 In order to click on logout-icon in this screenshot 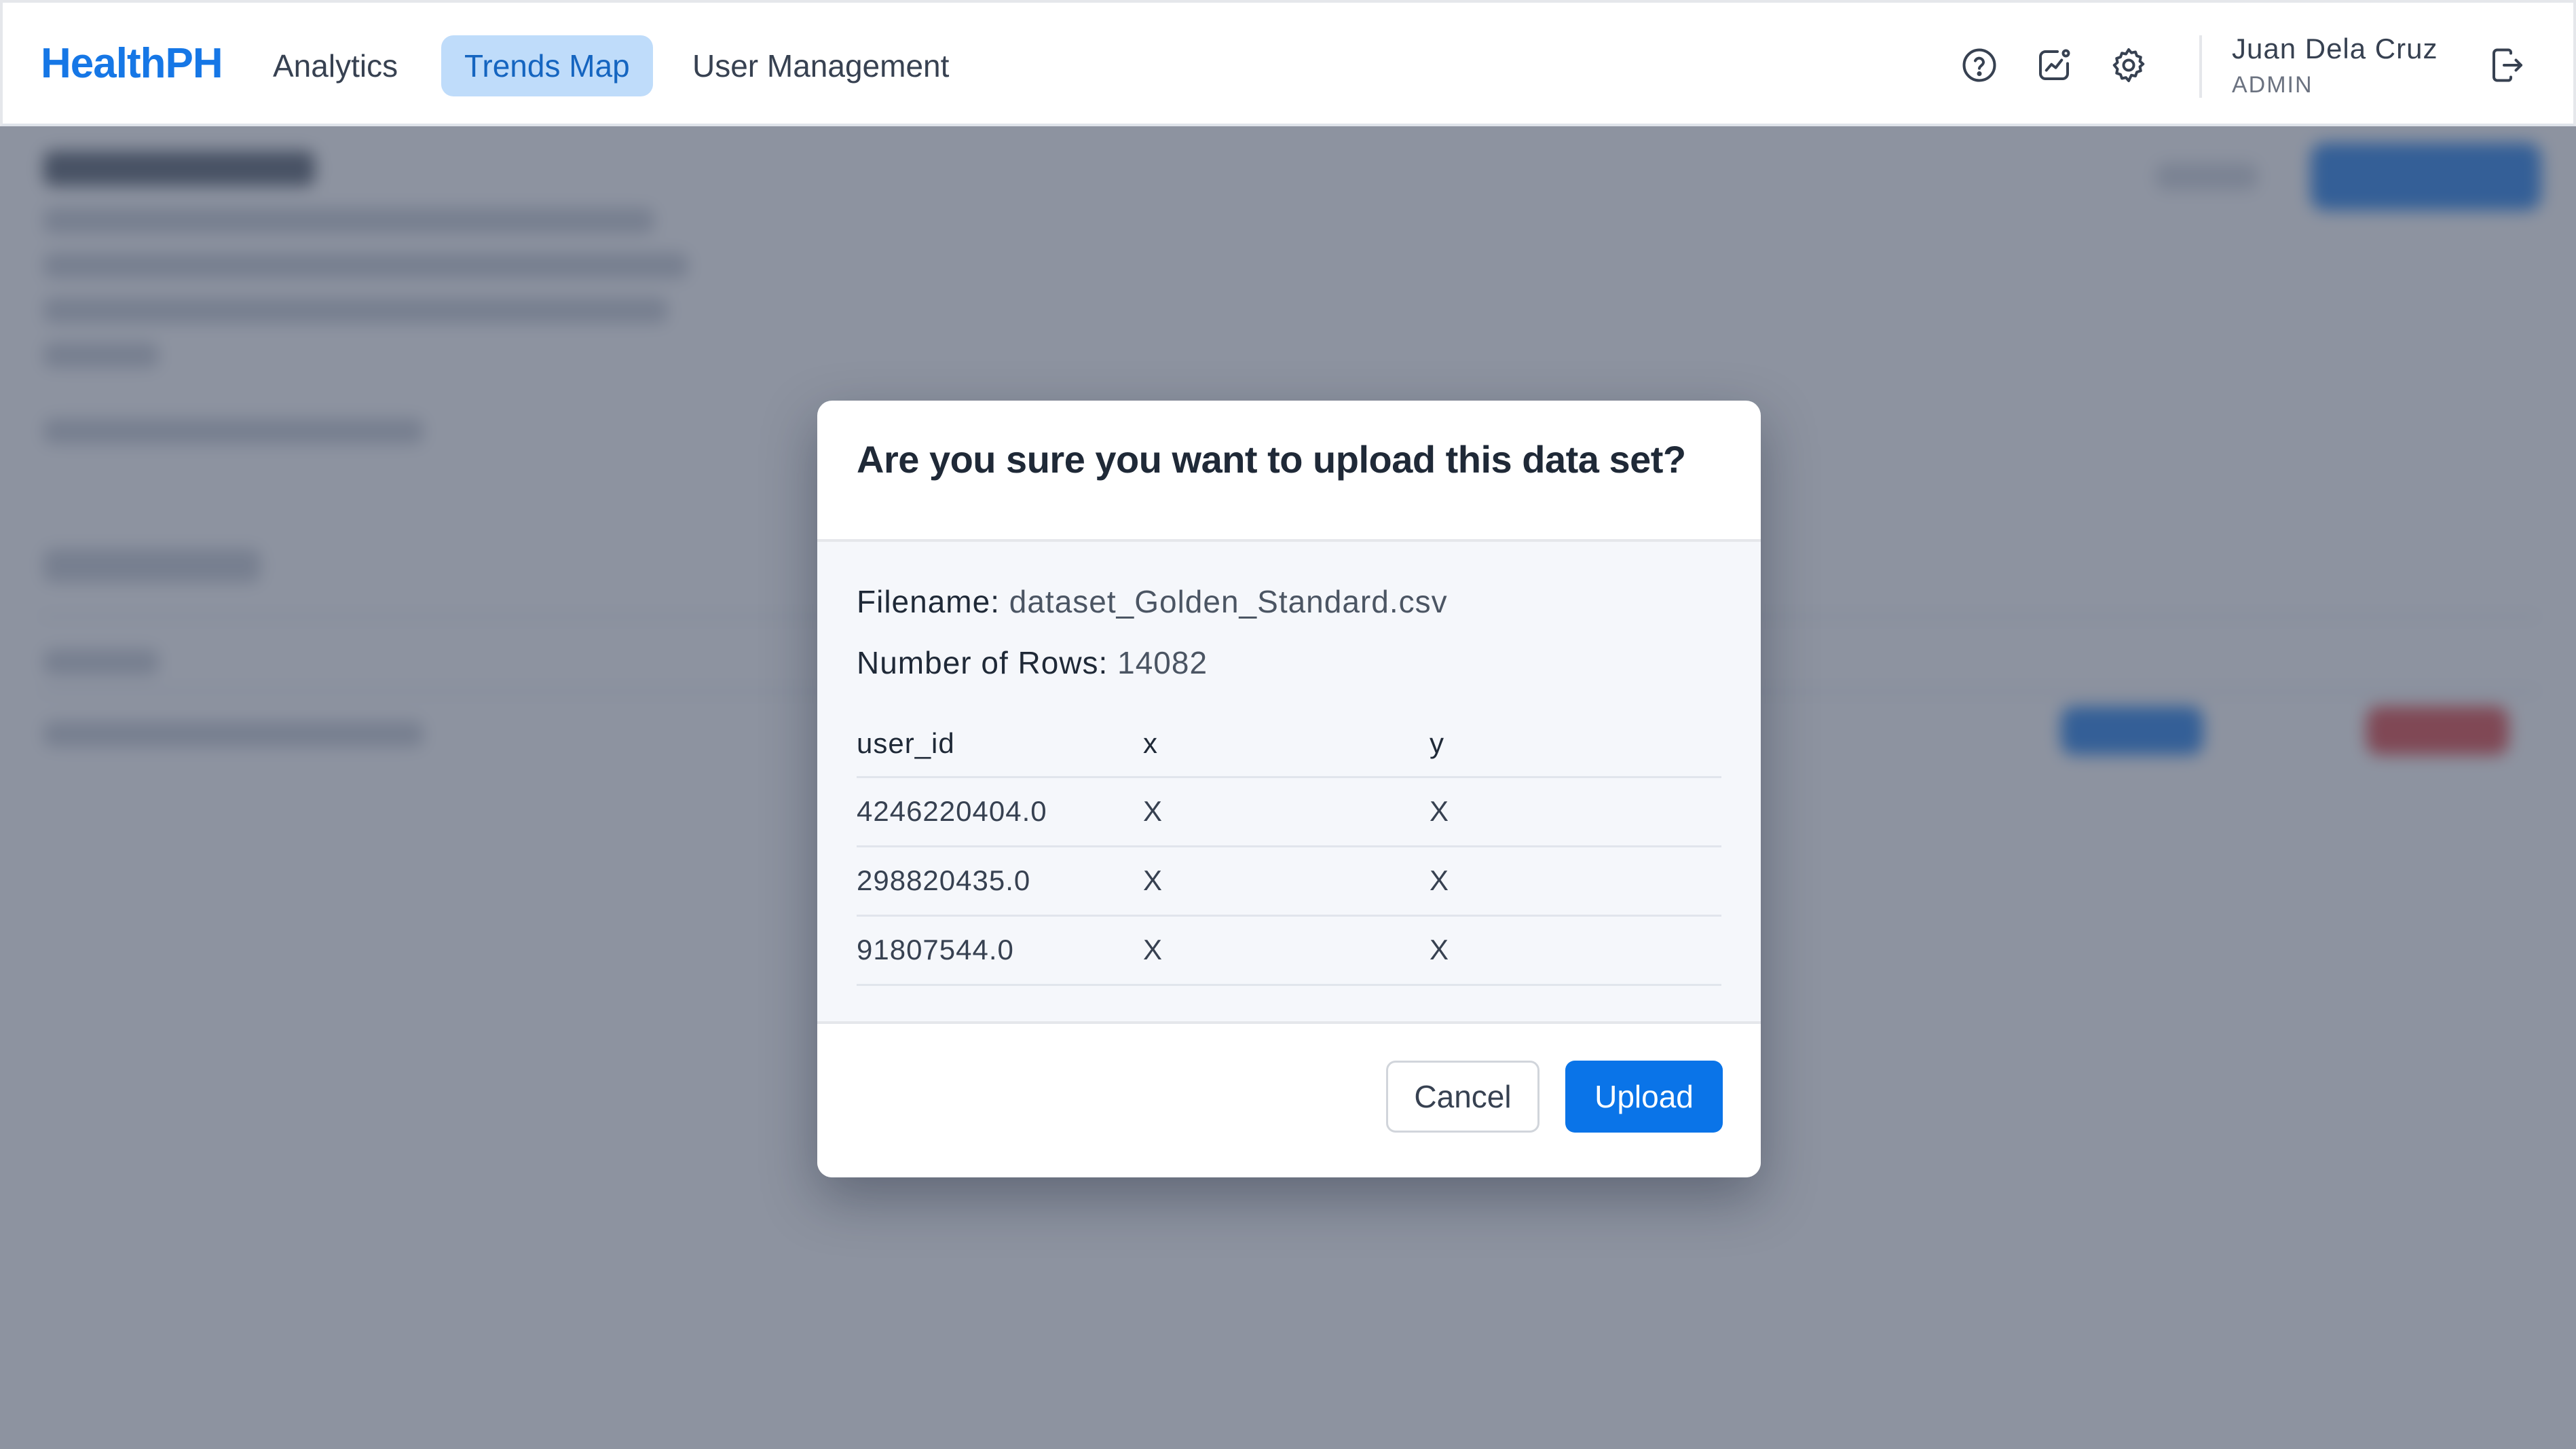, I will do `click(2508, 65)`.